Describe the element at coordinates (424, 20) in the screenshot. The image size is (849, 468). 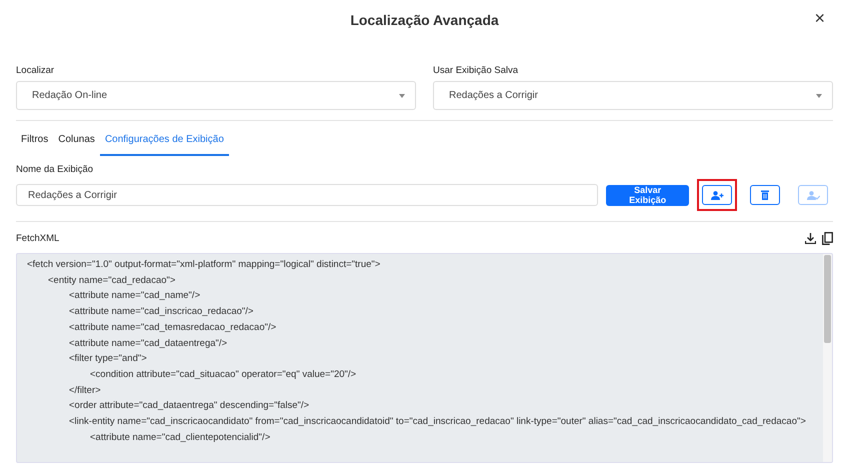
I see `dialog-title: Localização Avançada` at that location.